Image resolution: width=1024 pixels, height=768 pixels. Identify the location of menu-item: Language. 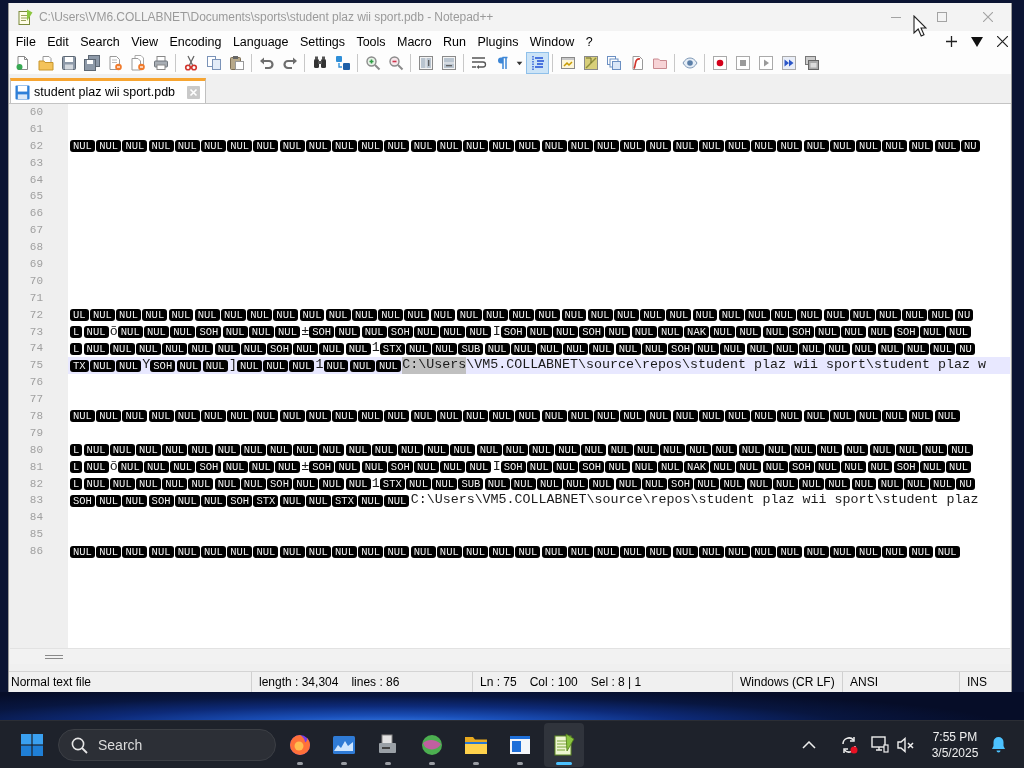
(261, 41).